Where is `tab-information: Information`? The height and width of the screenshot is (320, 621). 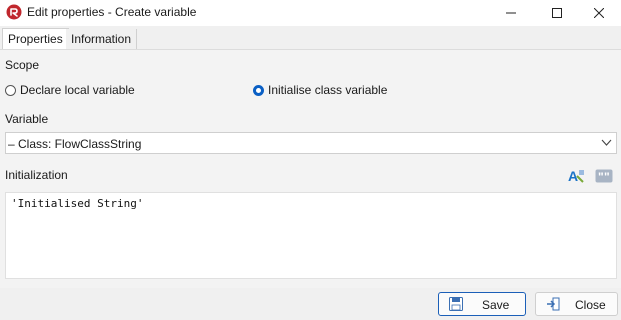
tab-information: Information is located at coordinates (102, 39).